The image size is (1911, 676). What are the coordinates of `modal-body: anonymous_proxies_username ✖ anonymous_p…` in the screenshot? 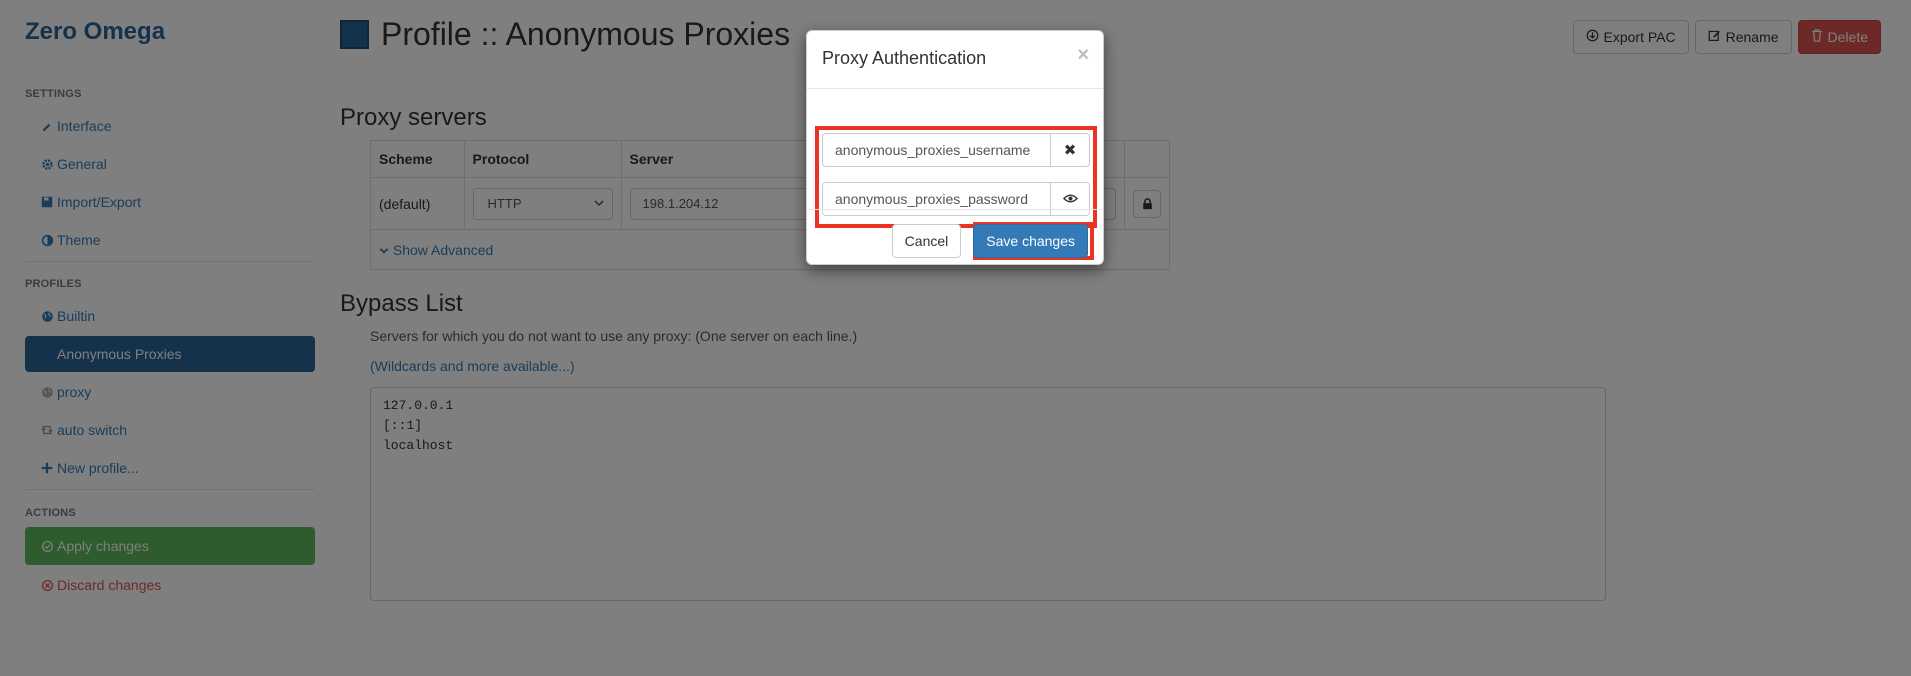 It's located at (955, 158).